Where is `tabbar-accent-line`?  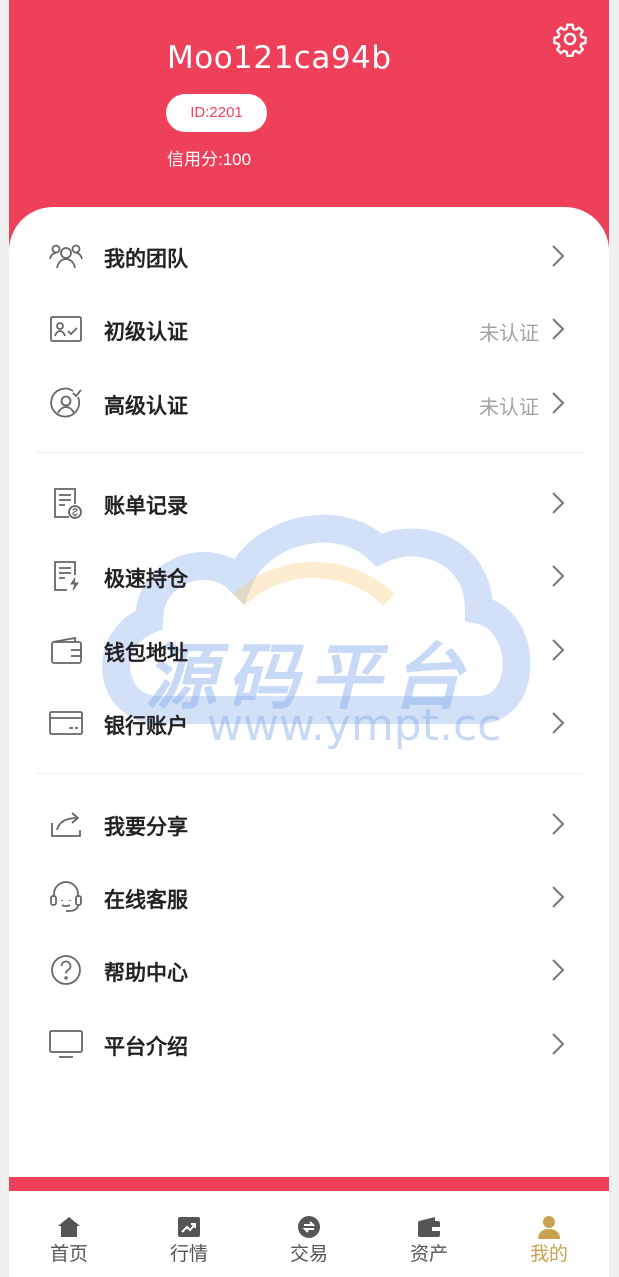 tabbar-accent-line is located at coordinates (309, 1184).